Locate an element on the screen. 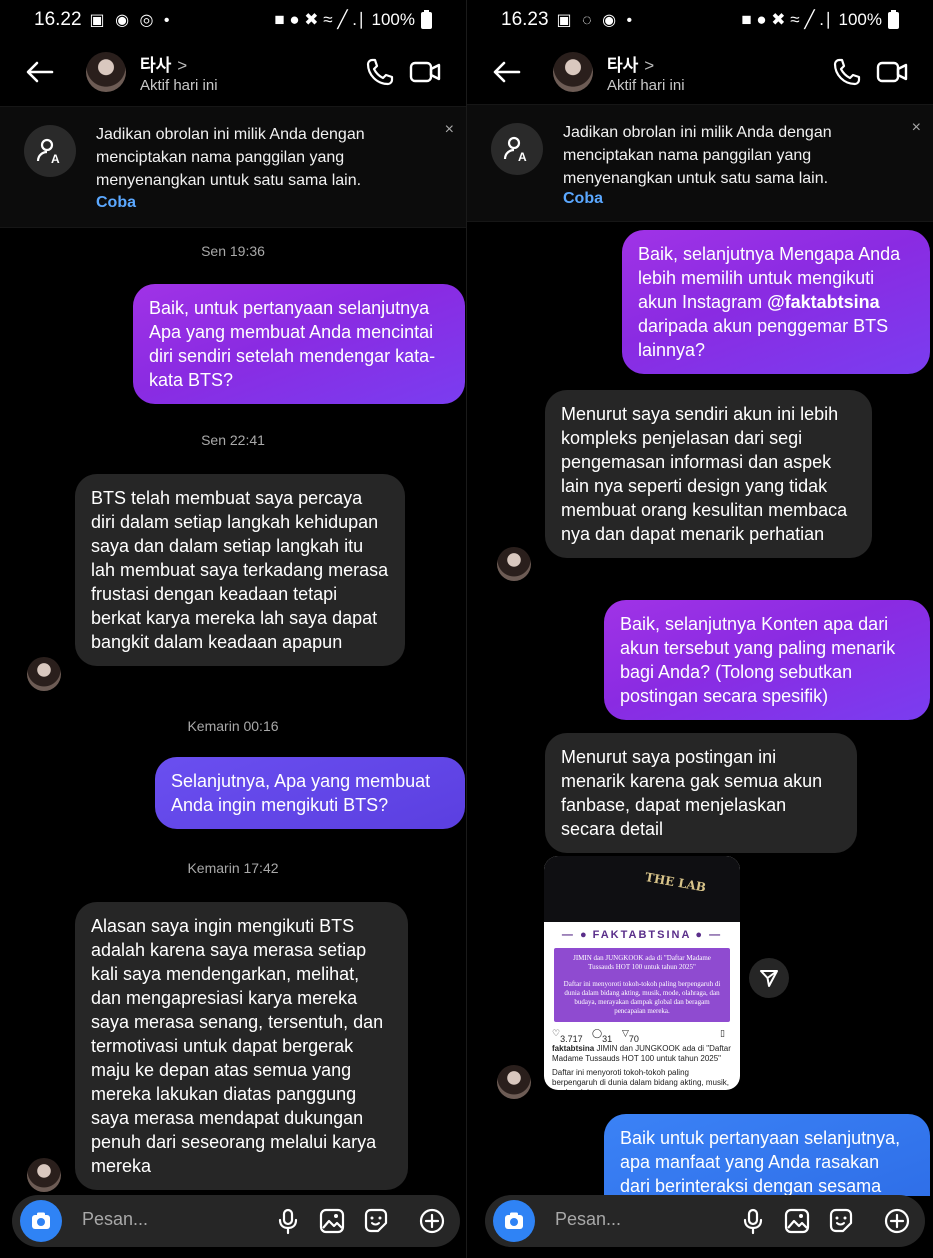  comment-icon: ◯ 31 is located at coordinates (602, 1036).